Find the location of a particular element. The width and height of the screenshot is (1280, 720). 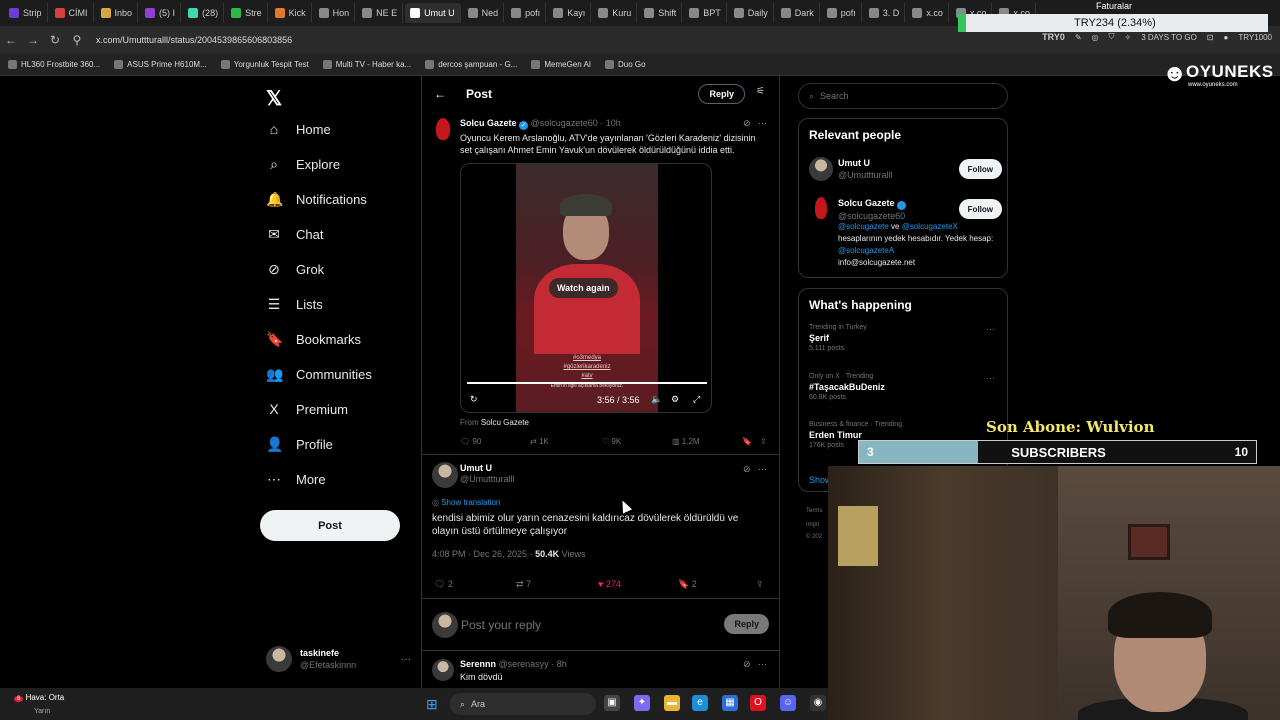

nav-item-premium: X Premium is located at coordinates (307, 409).